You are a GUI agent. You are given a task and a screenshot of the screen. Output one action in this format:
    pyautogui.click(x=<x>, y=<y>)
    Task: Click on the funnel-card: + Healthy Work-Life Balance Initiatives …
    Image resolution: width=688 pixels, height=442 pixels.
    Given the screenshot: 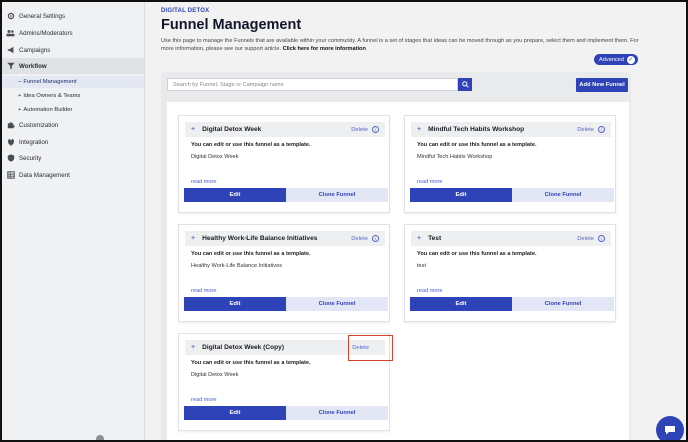 What is the action you would take?
    pyautogui.click(x=284, y=273)
    